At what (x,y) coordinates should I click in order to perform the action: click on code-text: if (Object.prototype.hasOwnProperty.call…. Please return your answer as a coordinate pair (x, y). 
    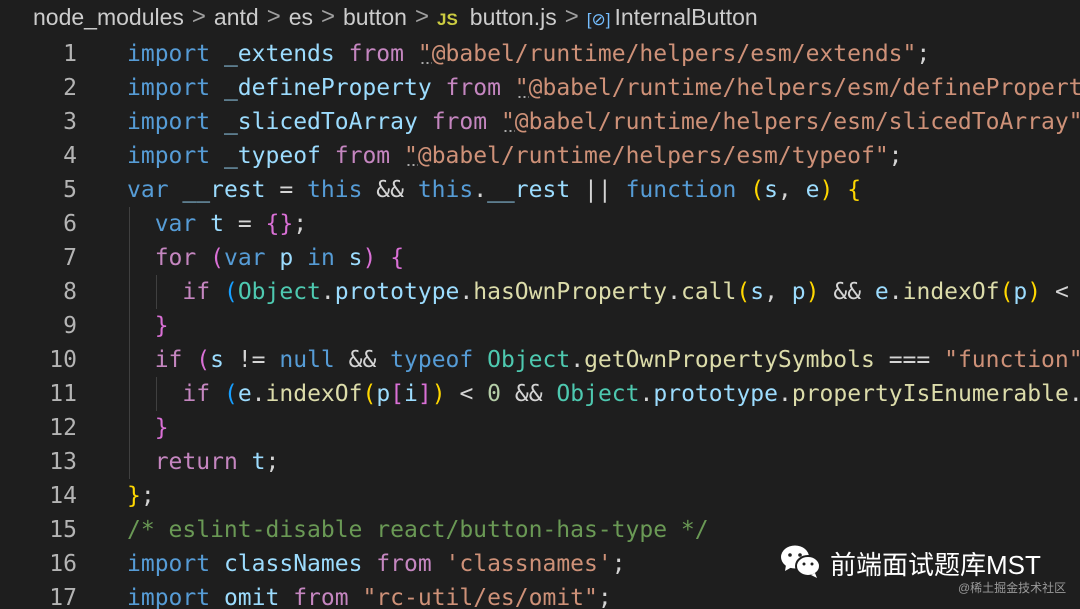
    Looking at the image, I should click on (603, 292).